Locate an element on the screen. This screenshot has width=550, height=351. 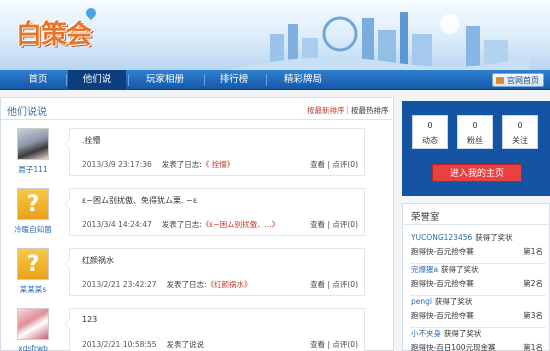
post-meta: 2013/3/4 14:24:47 发表了日志:《ε~困ム别扰傲、...》 is located at coordinates (180, 224).